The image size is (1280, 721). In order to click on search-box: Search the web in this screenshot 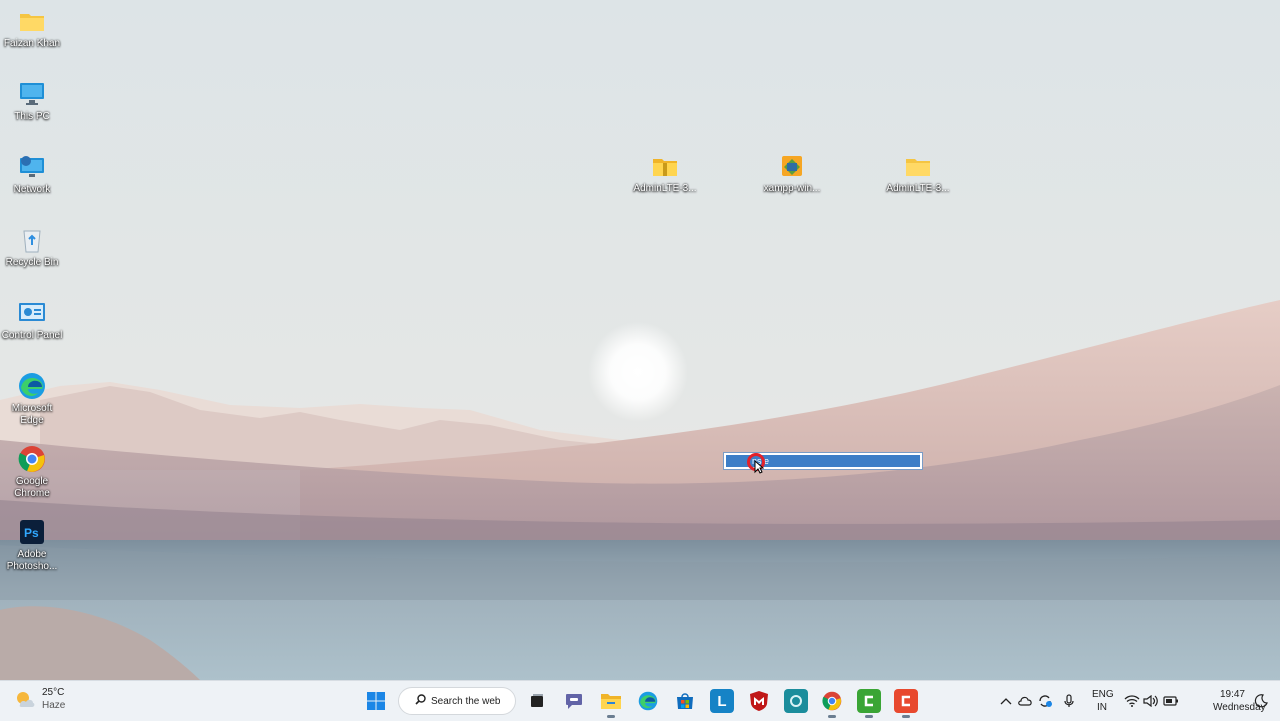, I will do `click(457, 701)`.